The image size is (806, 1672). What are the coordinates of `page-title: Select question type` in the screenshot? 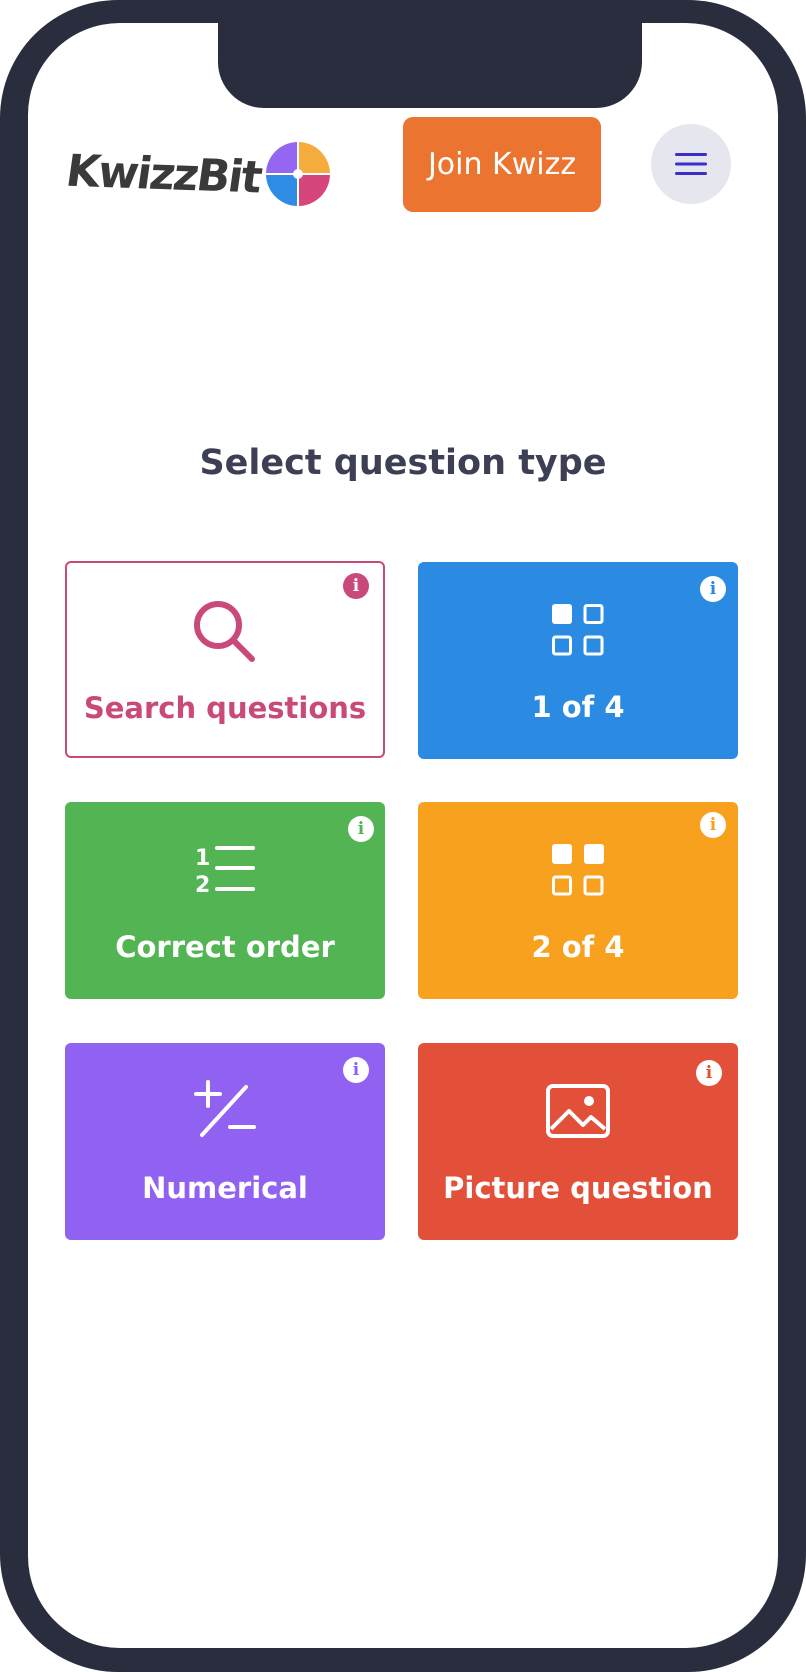 It's located at (403, 463).